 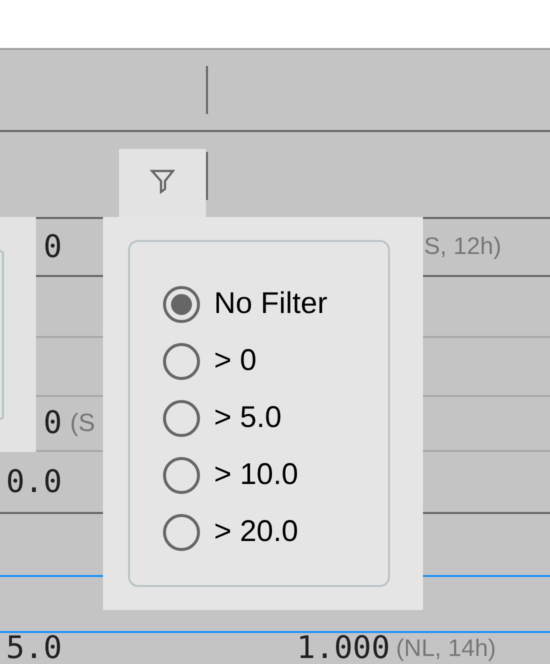 What do you see at coordinates (275, 361) in the screenshot?
I see `filter-option: > 0` at bounding box center [275, 361].